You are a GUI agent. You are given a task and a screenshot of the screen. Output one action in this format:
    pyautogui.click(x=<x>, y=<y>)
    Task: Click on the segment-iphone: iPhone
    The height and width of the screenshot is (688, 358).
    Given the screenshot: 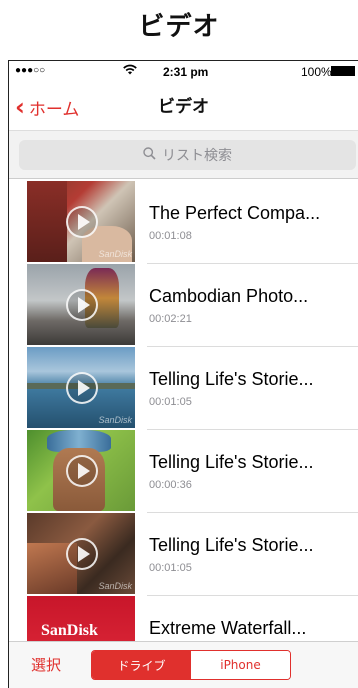 What is the action you would take?
    pyautogui.click(x=240, y=665)
    